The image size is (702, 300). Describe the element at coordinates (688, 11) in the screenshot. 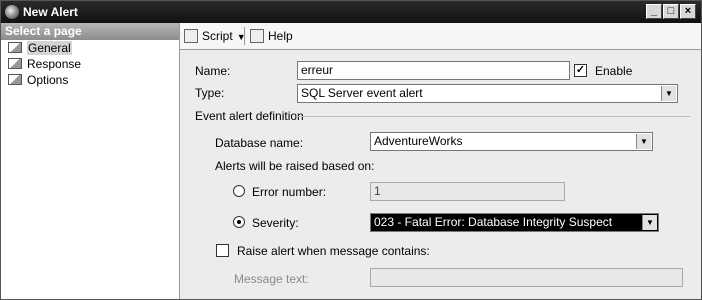

I see `close-button: ×` at that location.